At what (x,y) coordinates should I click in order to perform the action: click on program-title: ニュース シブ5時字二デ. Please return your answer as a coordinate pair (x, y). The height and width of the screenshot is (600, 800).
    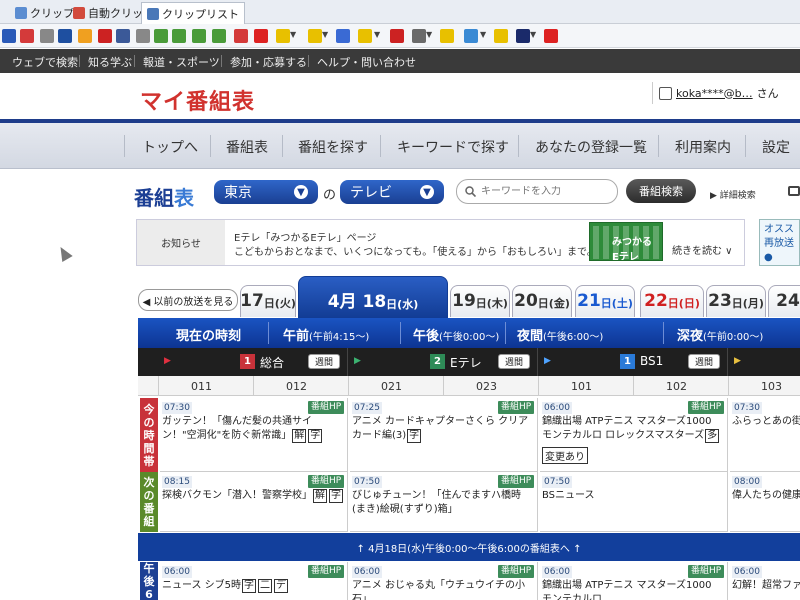
    Looking at the image, I should click on (253, 586).